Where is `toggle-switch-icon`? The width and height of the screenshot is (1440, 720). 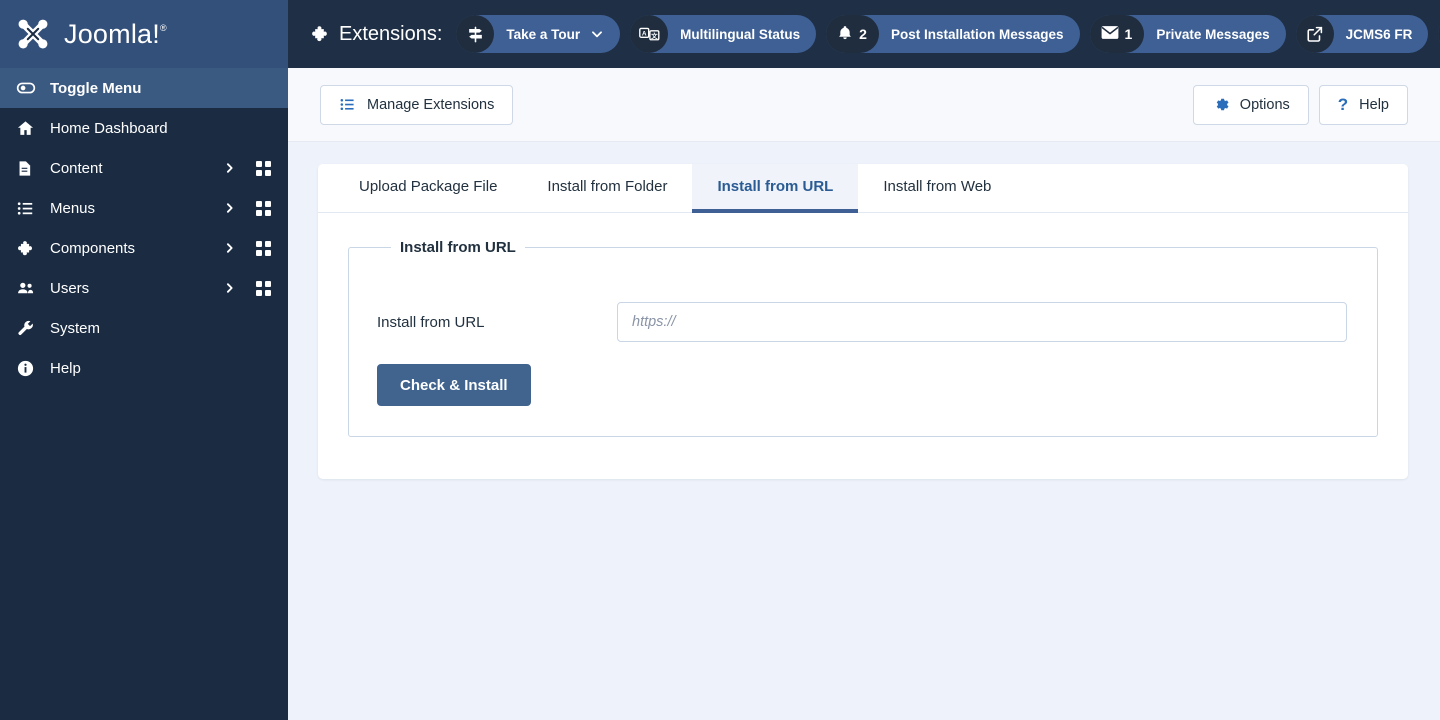 toggle-switch-icon is located at coordinates (29, 88).